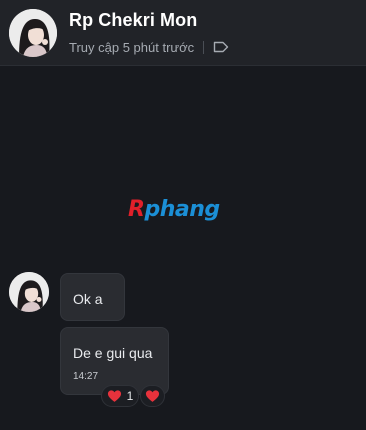 Image resolution: width=366 pixels, height=430 pixels. What do you see at coordinates (221, 47) in the screenshot?
I see `tag-icon` at bounding box center [221, 47].